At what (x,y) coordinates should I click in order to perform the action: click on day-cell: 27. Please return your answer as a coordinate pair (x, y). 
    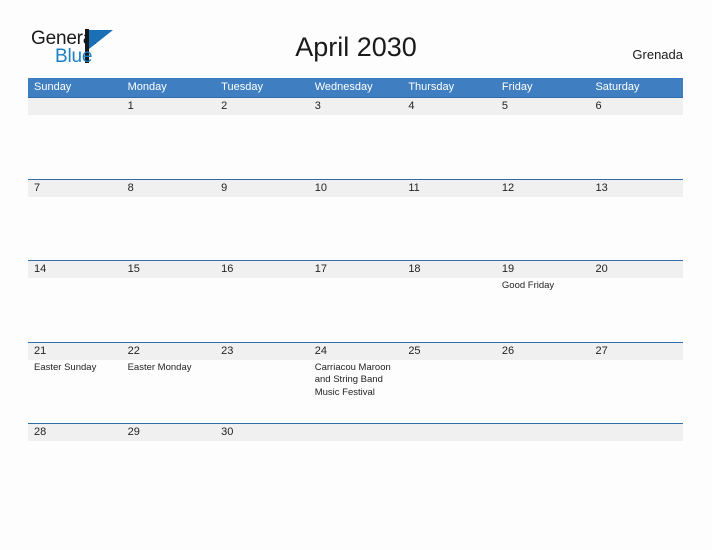
    Looking at the image, I should click on (636, 383).